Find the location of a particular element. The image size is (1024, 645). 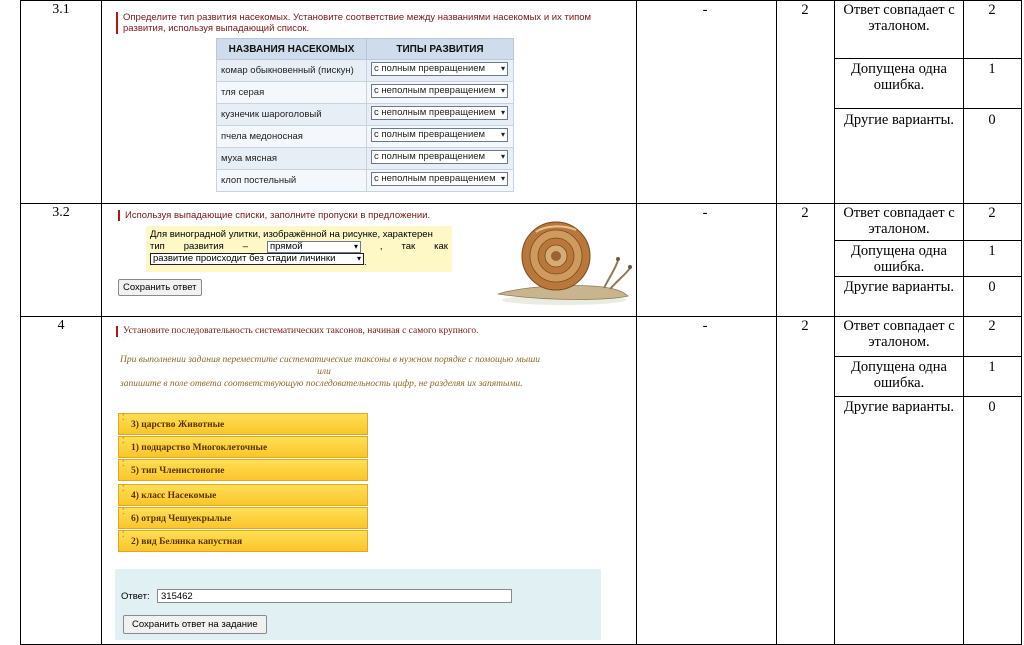

taxon-label: 3) царство Животные is located at coordinates (178, 425).